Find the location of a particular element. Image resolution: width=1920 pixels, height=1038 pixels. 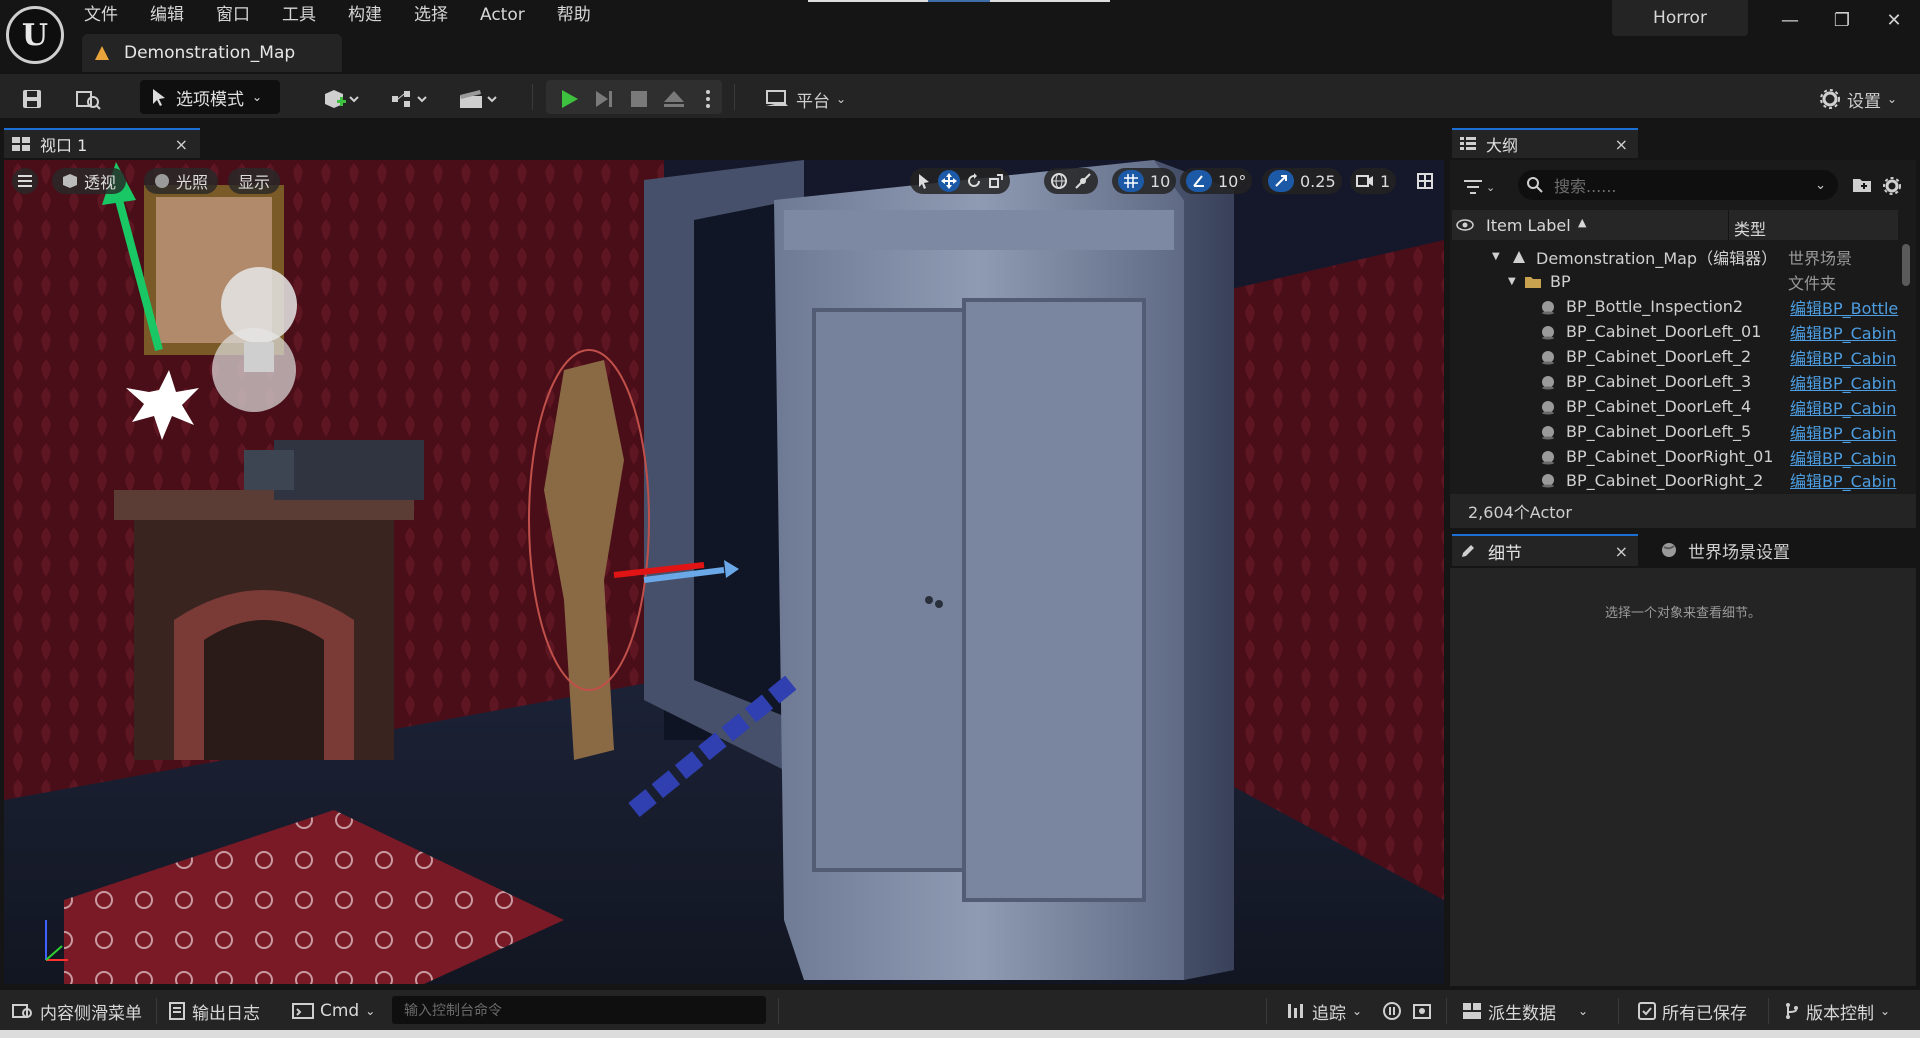

source-control-dropdown: 版本控制 ⌄ is located at coordinates (1837, 1011).